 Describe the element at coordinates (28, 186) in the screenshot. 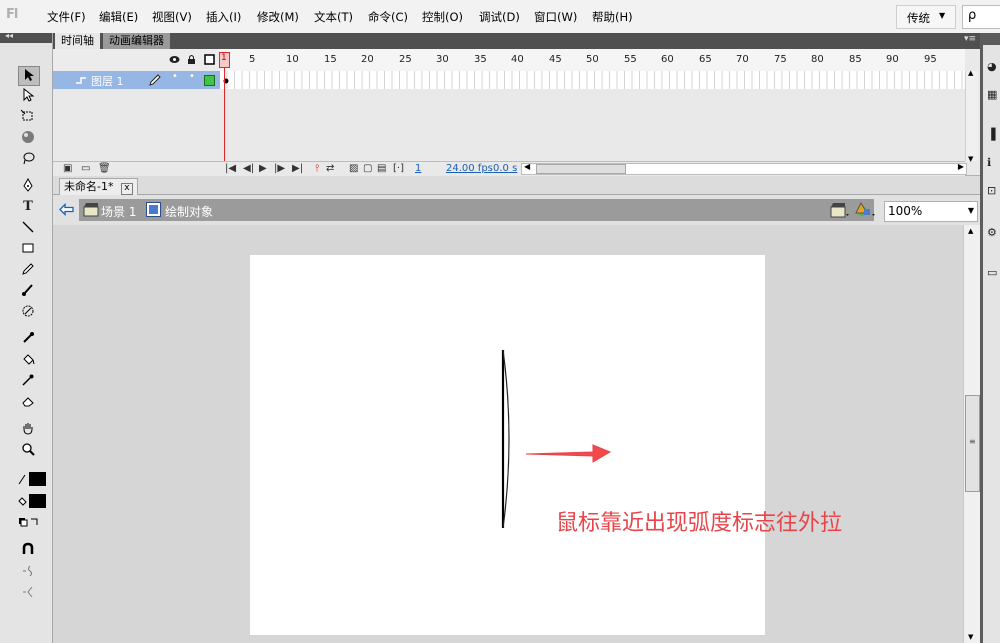

I see `pen-tool-icon` at that location.